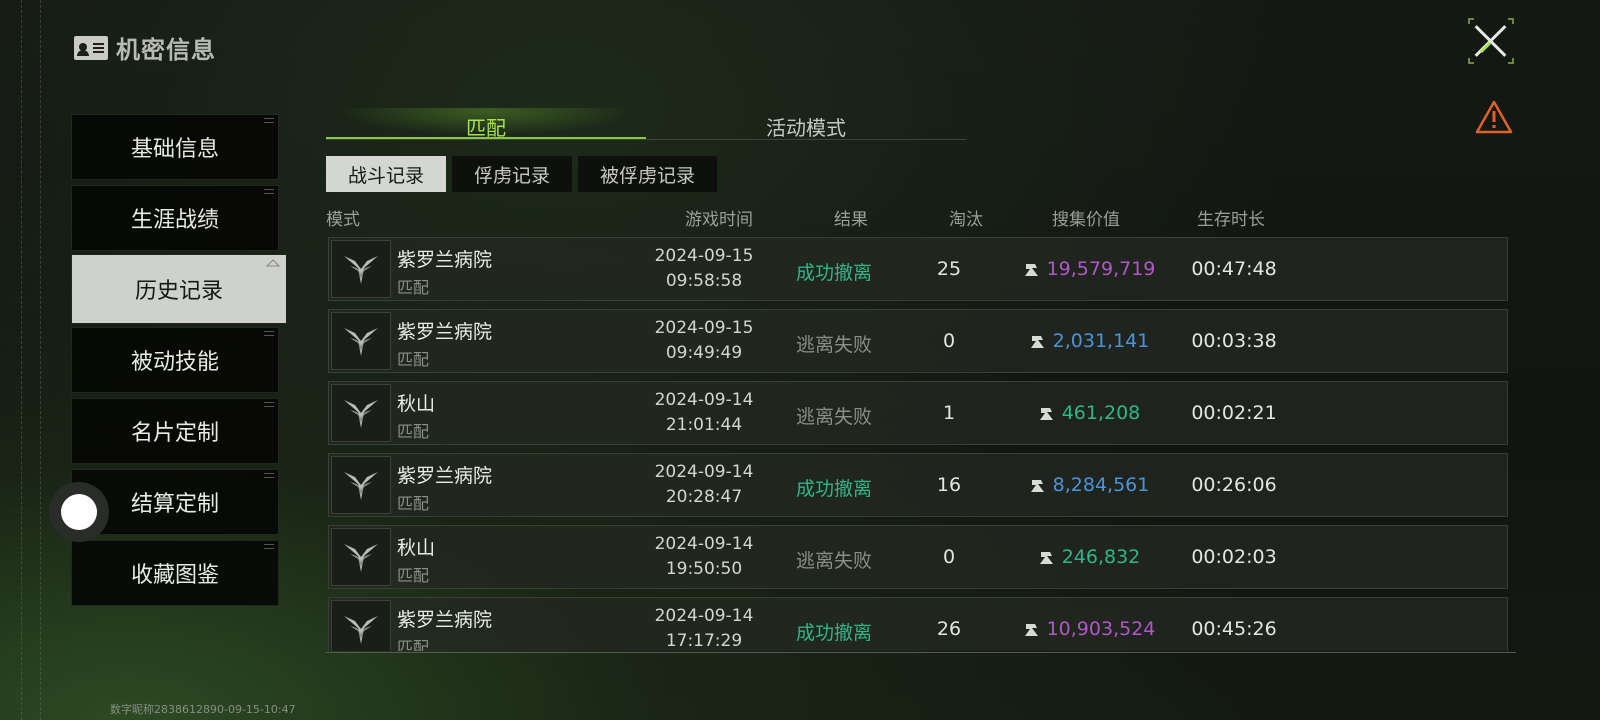  I want to click on game-clock: 19:50:50, so click(704, 569).